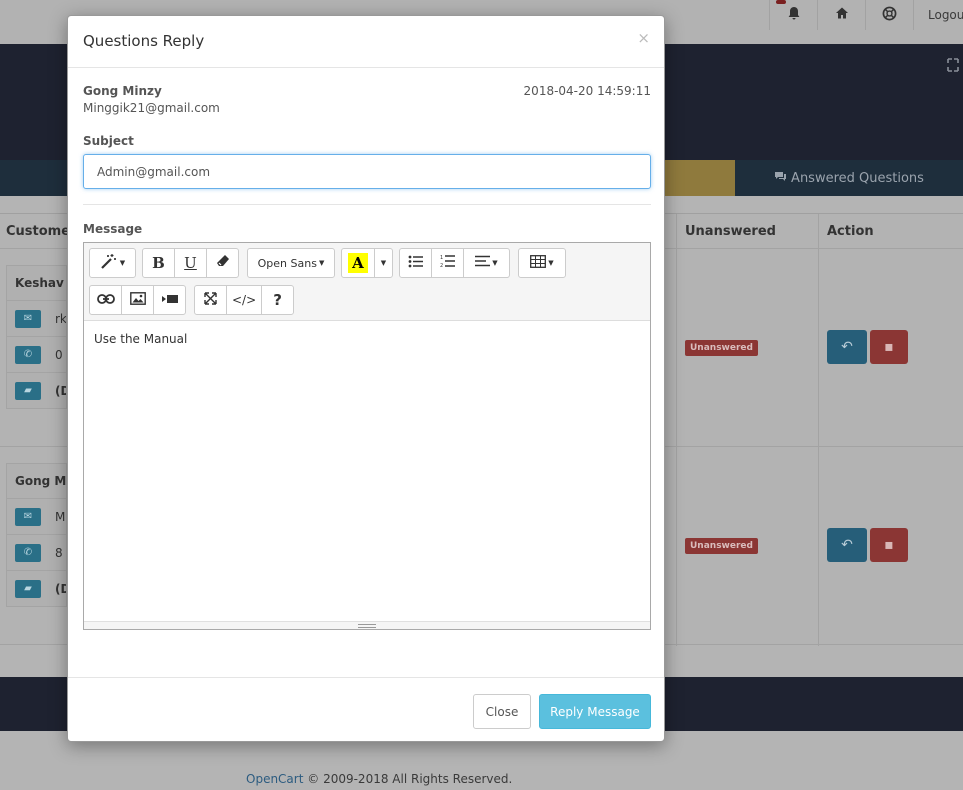  Describe the element at coordinates (542, 263) in the screenshot. I see `insert-table-button: ▼` at that location.